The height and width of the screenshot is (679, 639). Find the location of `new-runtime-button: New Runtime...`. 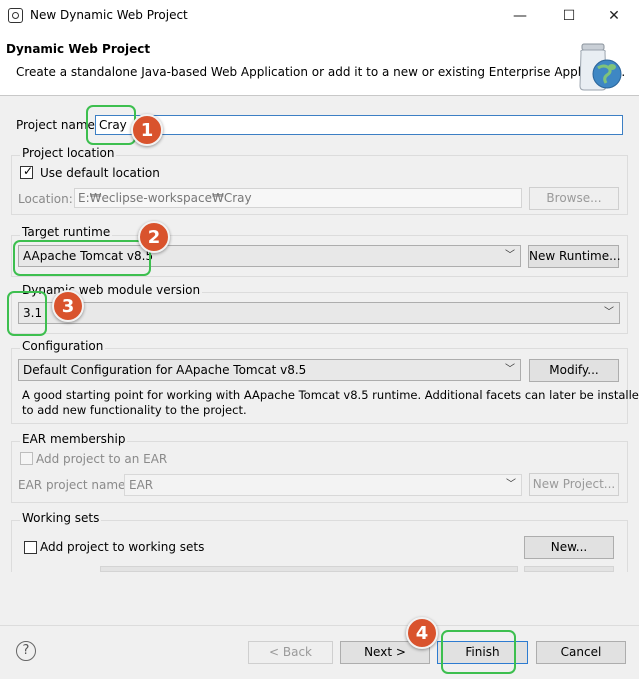

new-runtime-button: New Runtime... is located at coordinates (574, 256).